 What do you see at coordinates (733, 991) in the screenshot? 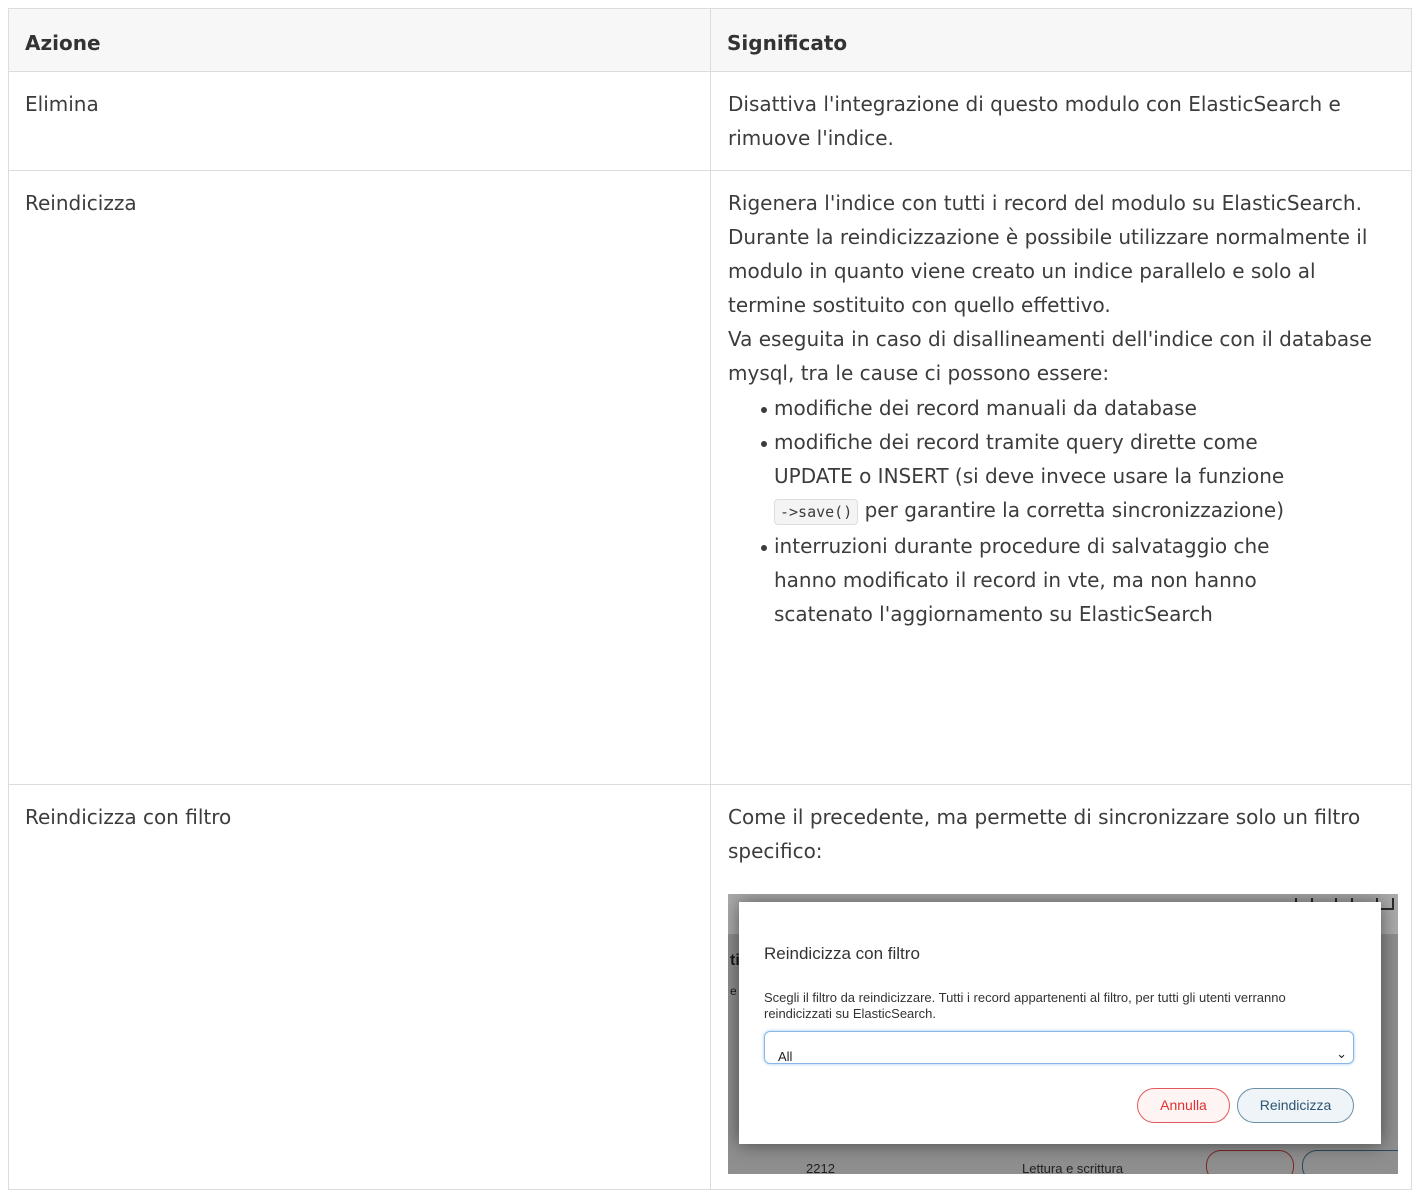
I see `background-text-fragment: e` at bounding box center [733, 991].